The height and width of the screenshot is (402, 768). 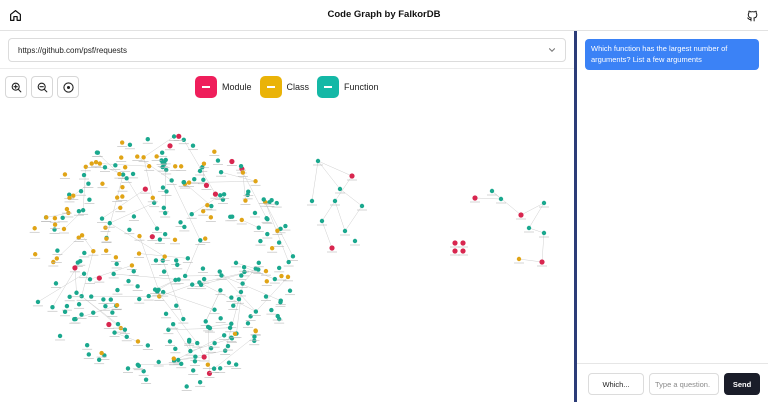 What do you see at coordinates (284, 87) in the screenshot?
I see `legend-item-class: Class` at bounding box center [284, 87].